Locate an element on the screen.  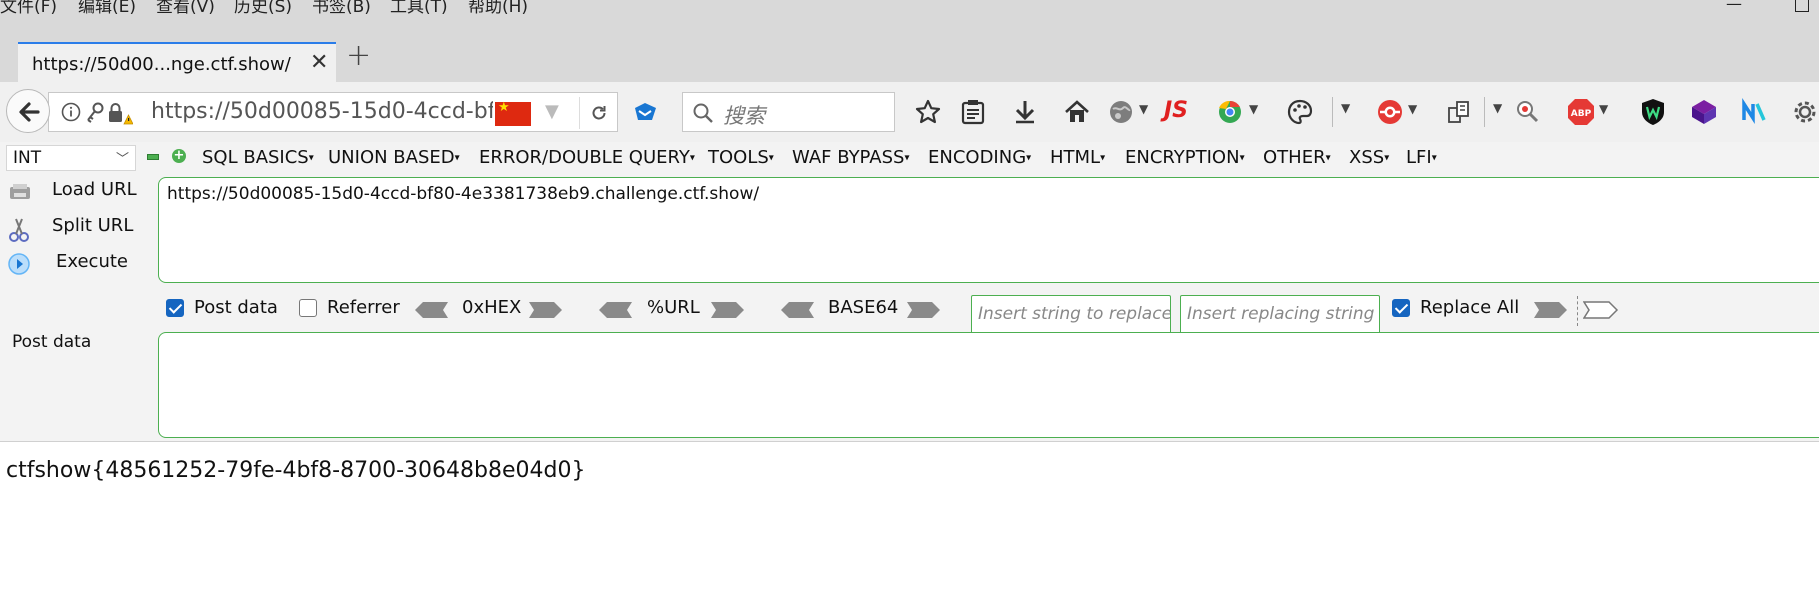
url-decode-arrow-icon is located at coordinates (615, 310).